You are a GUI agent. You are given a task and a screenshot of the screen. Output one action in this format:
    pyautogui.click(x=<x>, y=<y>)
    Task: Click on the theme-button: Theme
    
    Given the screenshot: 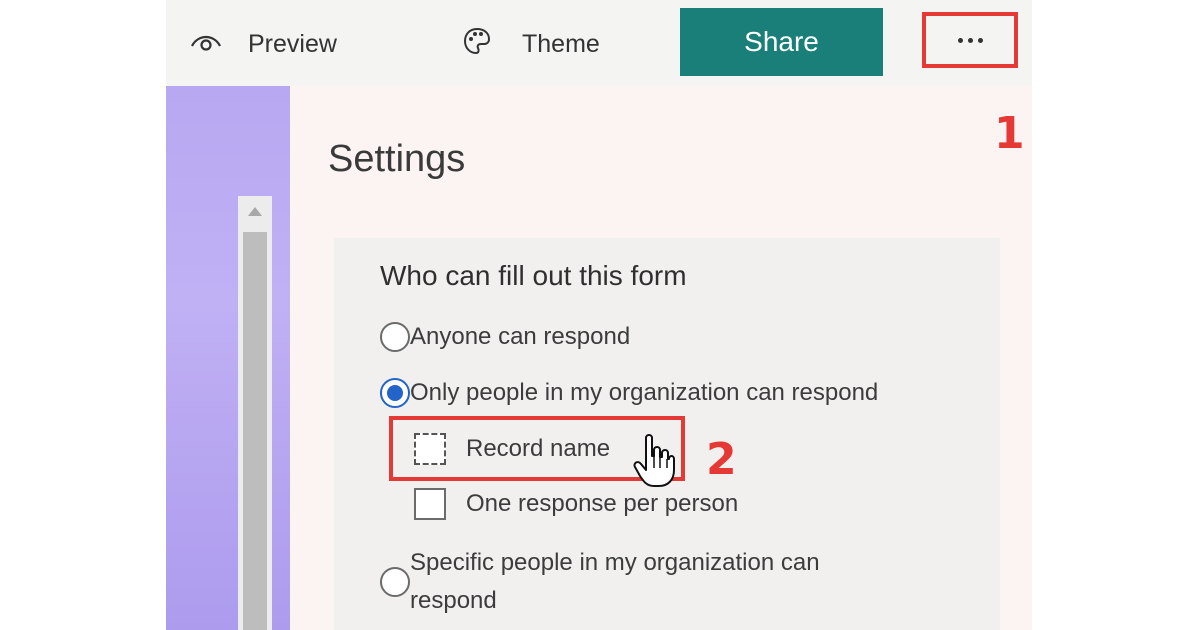 What is the action you would take?
    pyautogui.click(x=531, y=44)
    